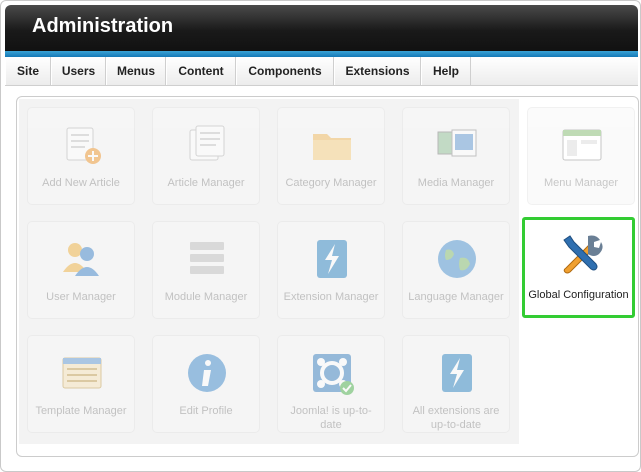  What do you see at coordinates (456, 418) in the screenshot?
I see `tile-label: All extensions are up-to-date` at bounding box center [456, 418].